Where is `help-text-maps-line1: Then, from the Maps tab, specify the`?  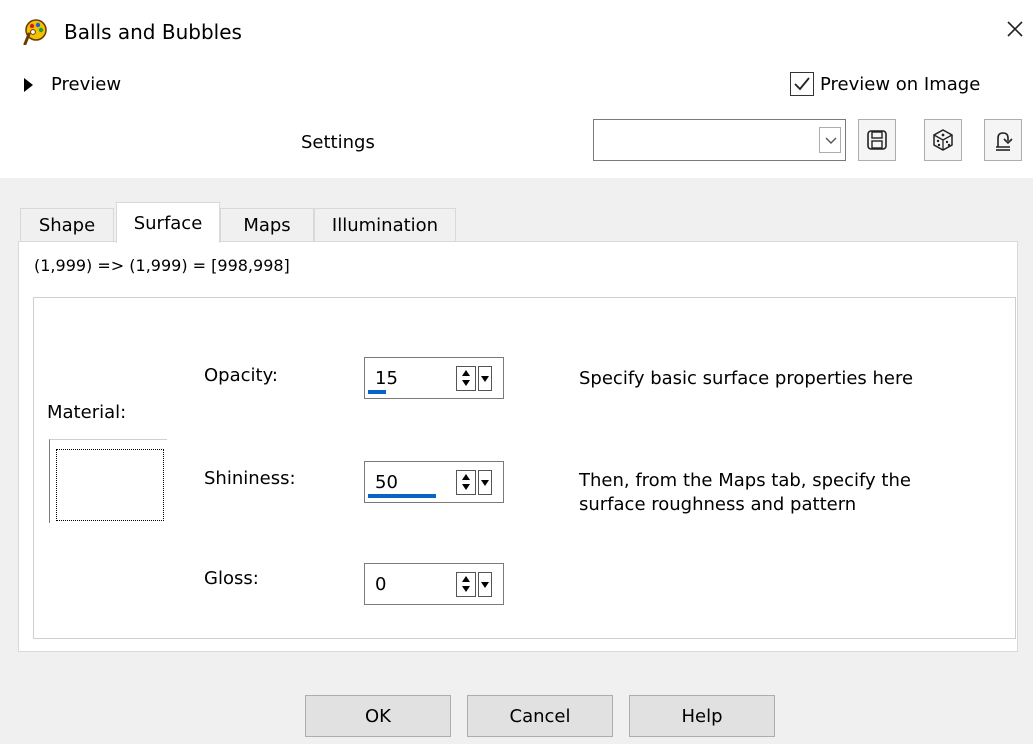 help-text-maps-line1: Then, from the Maps tab, specify the is located at coordinates (745, 480).